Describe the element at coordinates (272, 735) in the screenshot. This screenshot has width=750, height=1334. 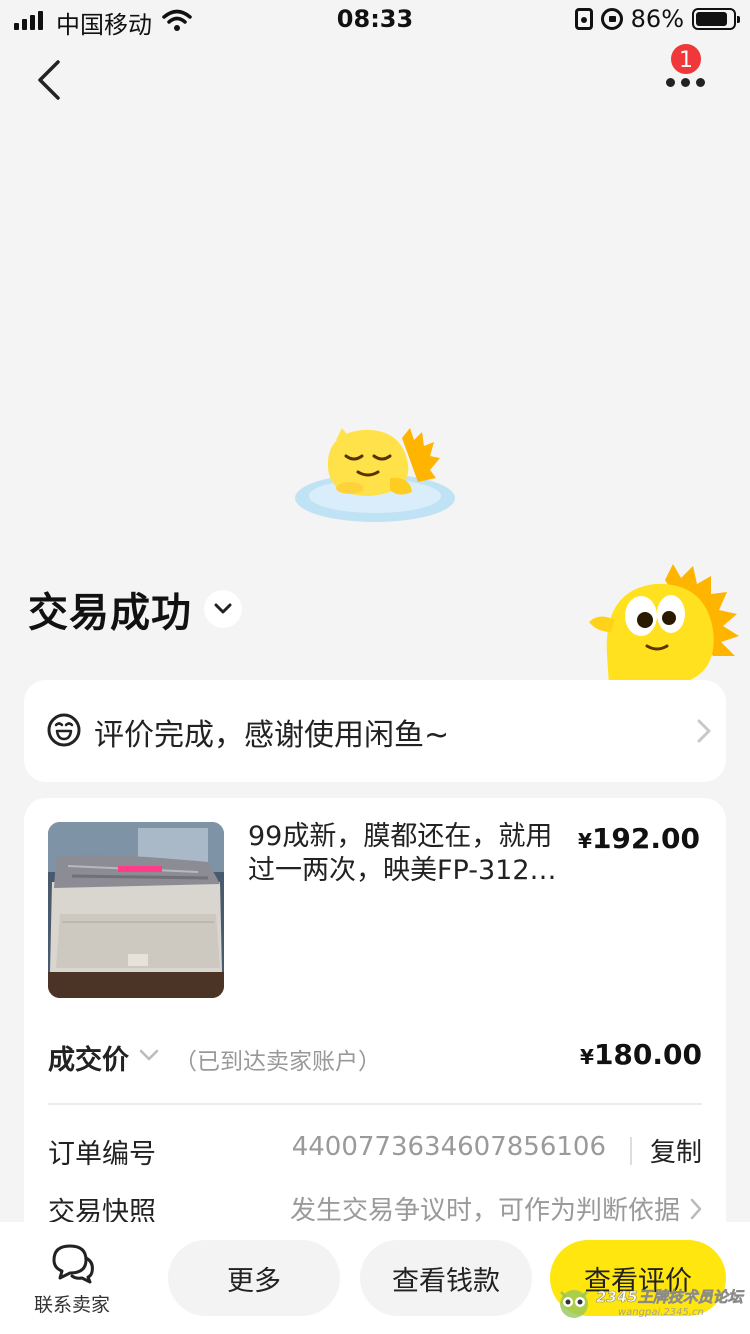
I see `review-complete-text: 评价完成，感谢使用闲鱼~` at that location.